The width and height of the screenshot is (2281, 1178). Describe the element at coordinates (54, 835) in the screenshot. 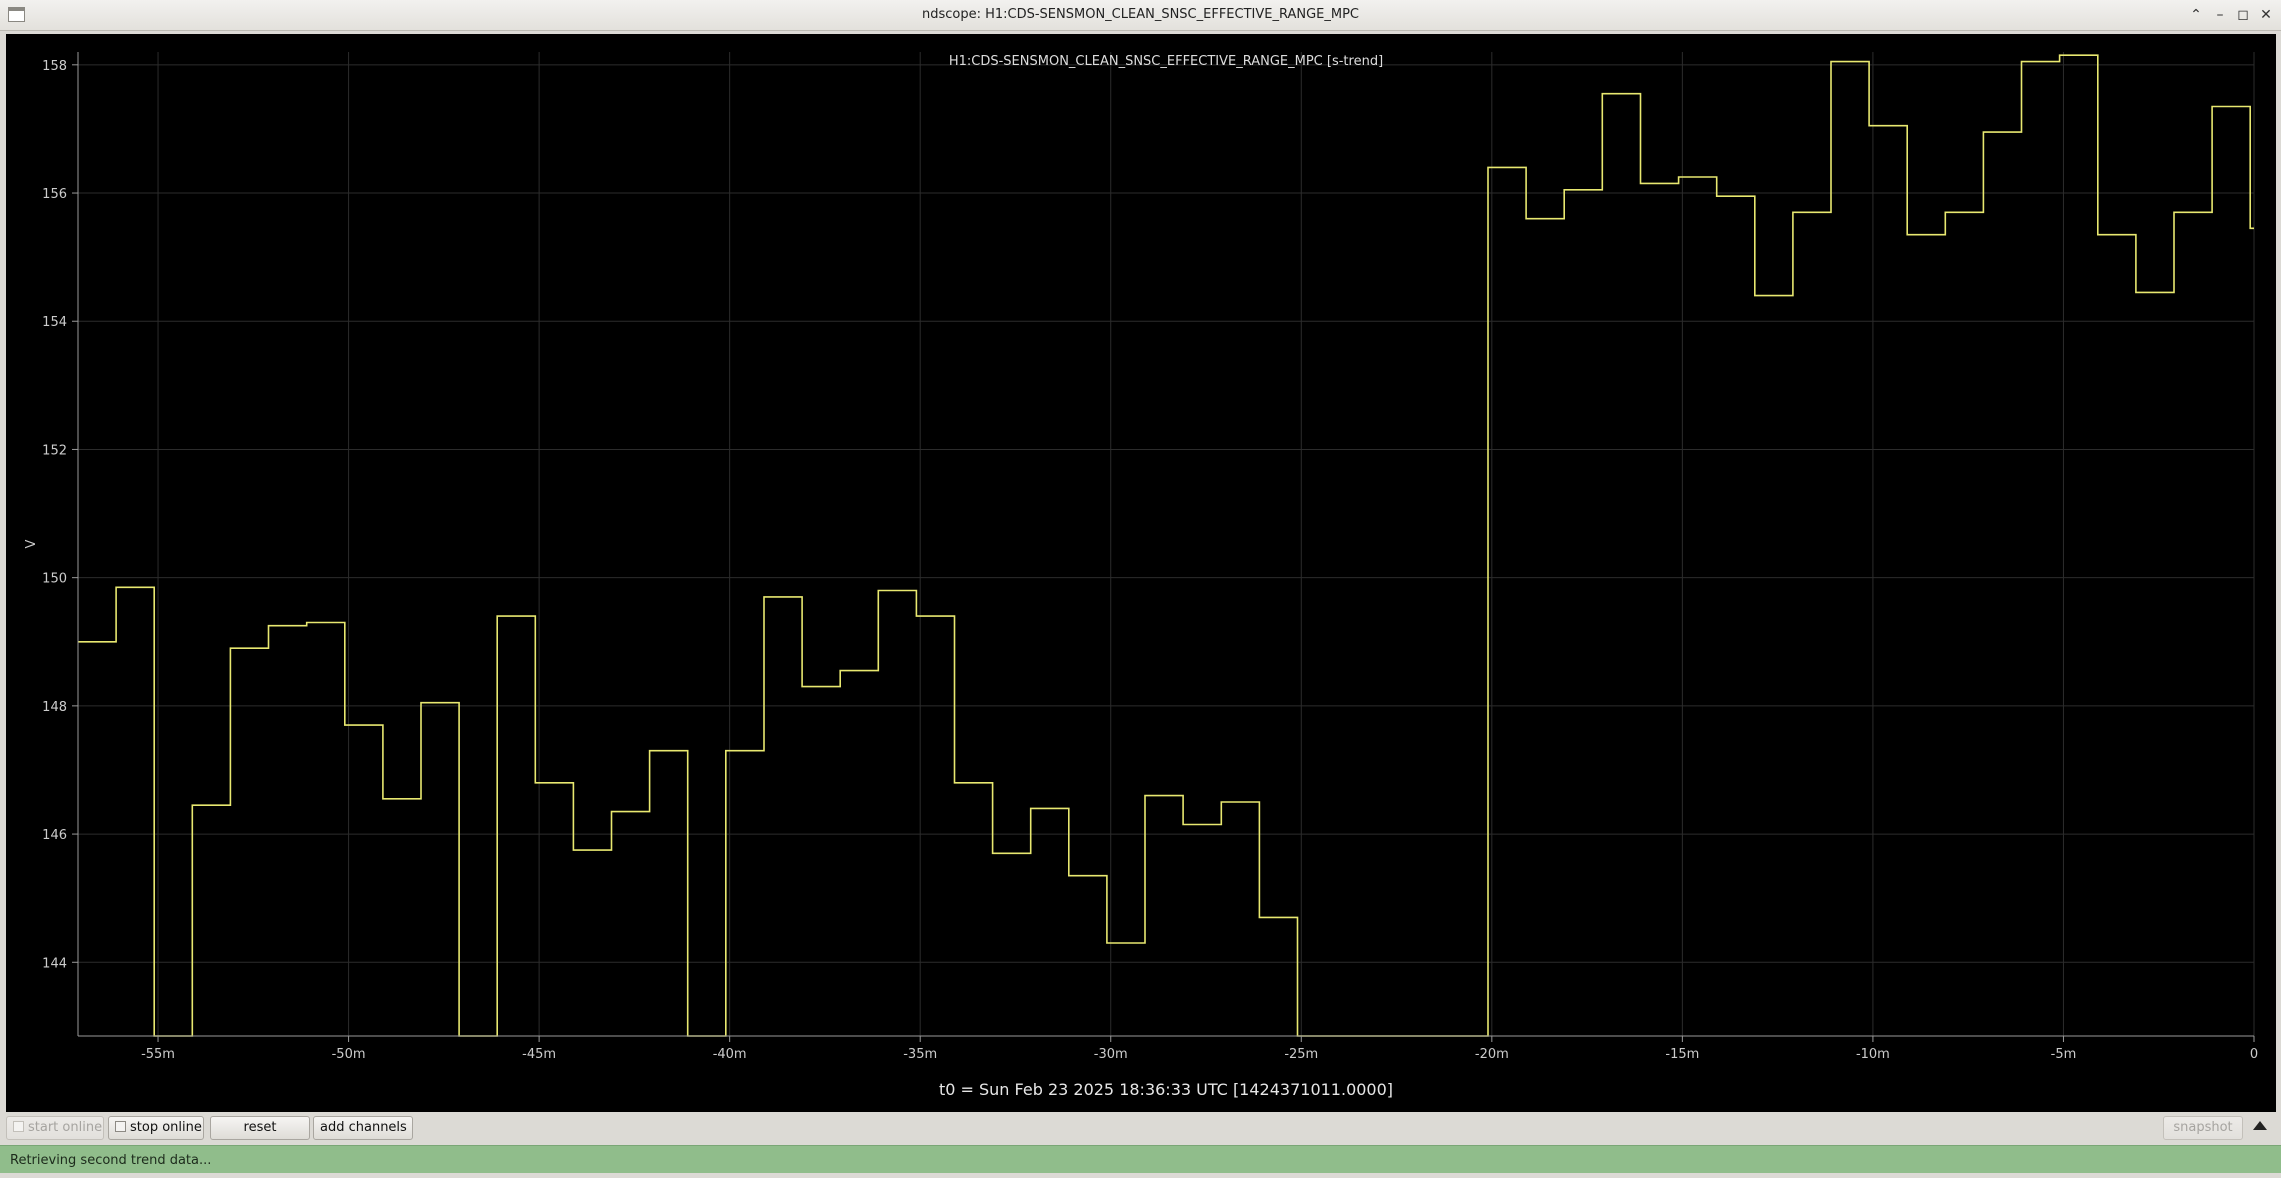

I see `y-tick-label: 146` at that location.